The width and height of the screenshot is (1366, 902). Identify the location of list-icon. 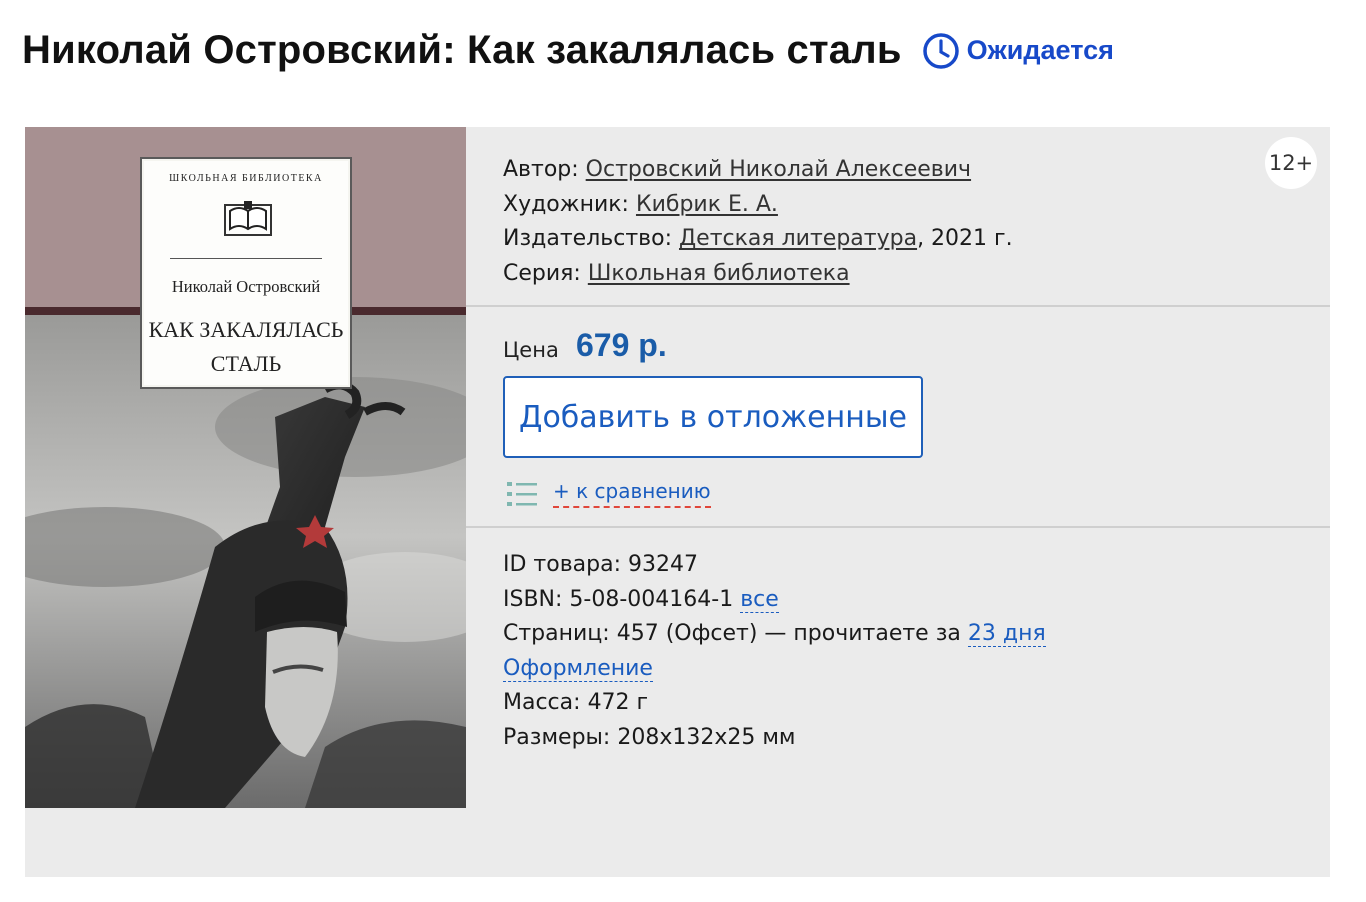
(522, 493).